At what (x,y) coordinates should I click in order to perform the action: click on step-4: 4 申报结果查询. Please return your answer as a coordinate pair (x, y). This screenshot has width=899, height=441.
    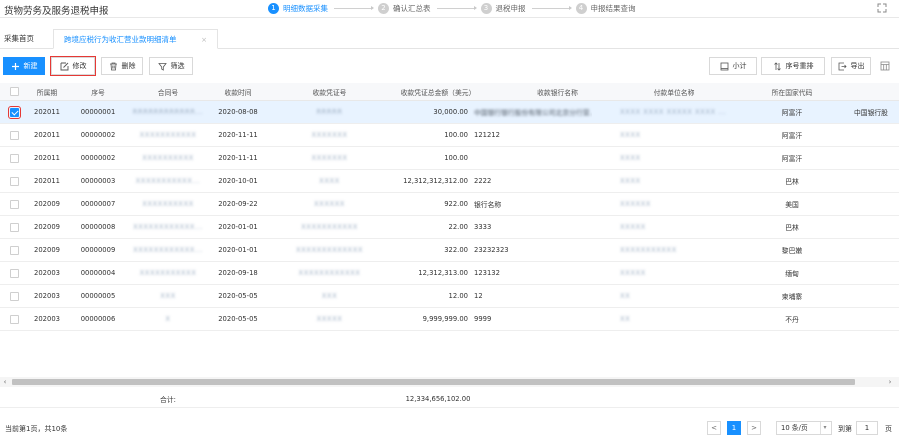
    Looking at the image, I should click on (605, 8).